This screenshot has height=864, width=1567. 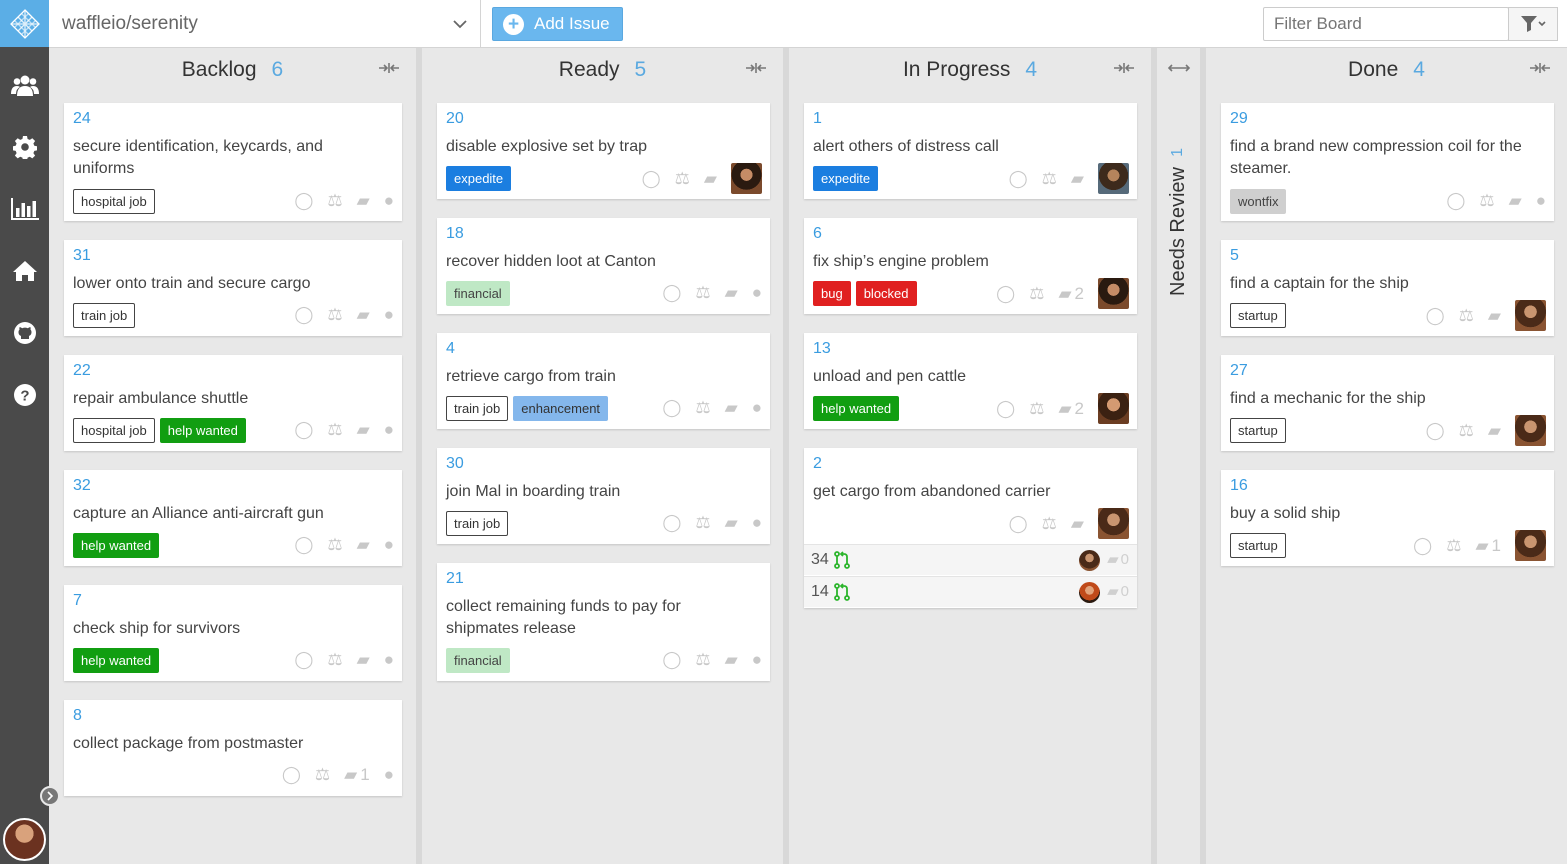 What do you see at coordinates (24, 839) in the screenshot?
I see `user-avatar` at bounding box center [24, 839].